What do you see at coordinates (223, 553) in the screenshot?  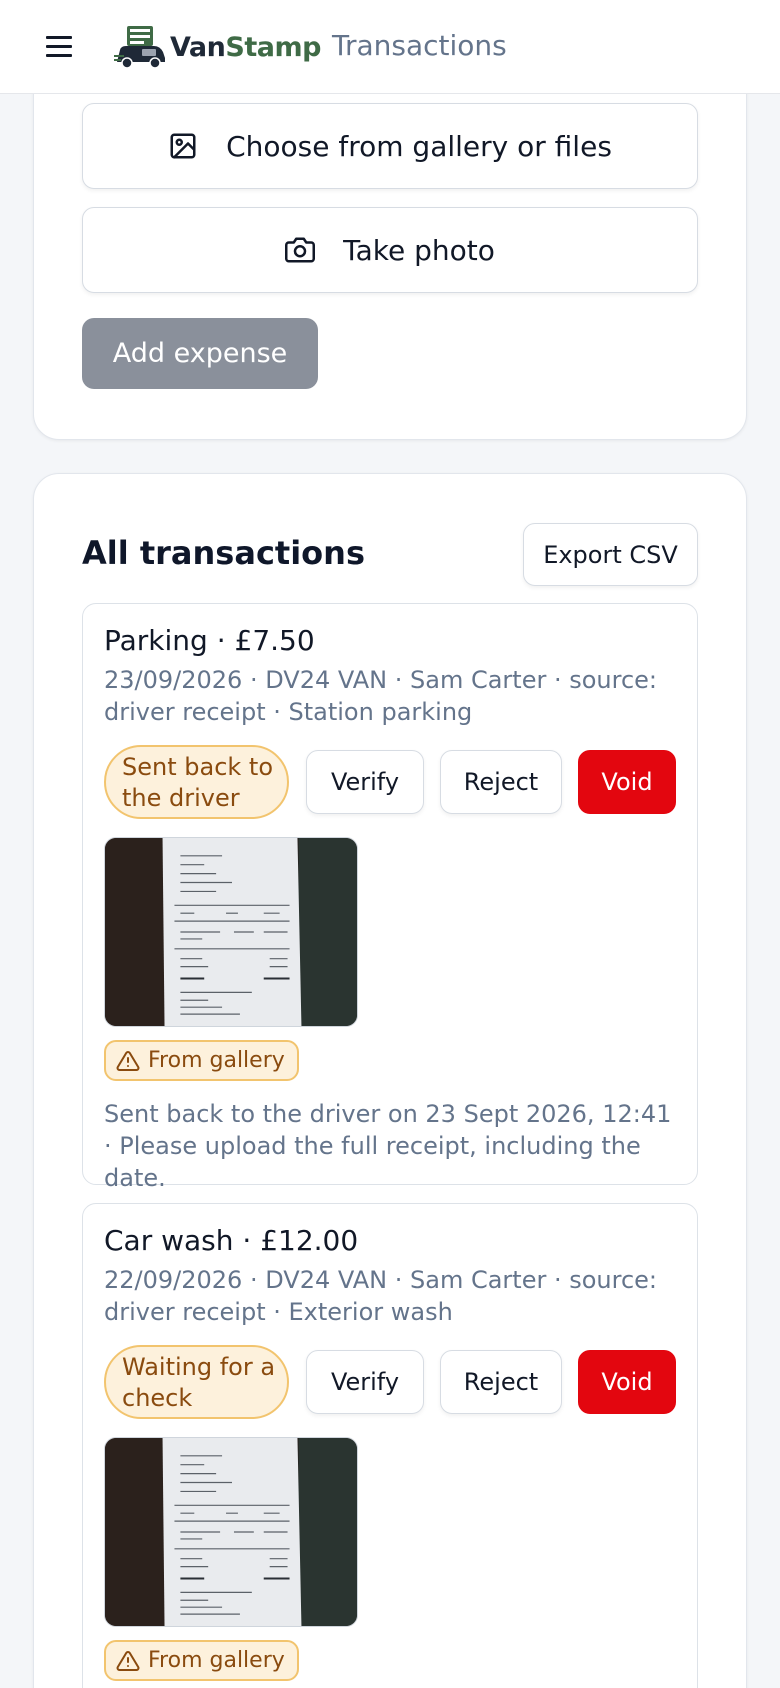 I see `transactions-heading: All transactions` at bounding box center [223, 553].